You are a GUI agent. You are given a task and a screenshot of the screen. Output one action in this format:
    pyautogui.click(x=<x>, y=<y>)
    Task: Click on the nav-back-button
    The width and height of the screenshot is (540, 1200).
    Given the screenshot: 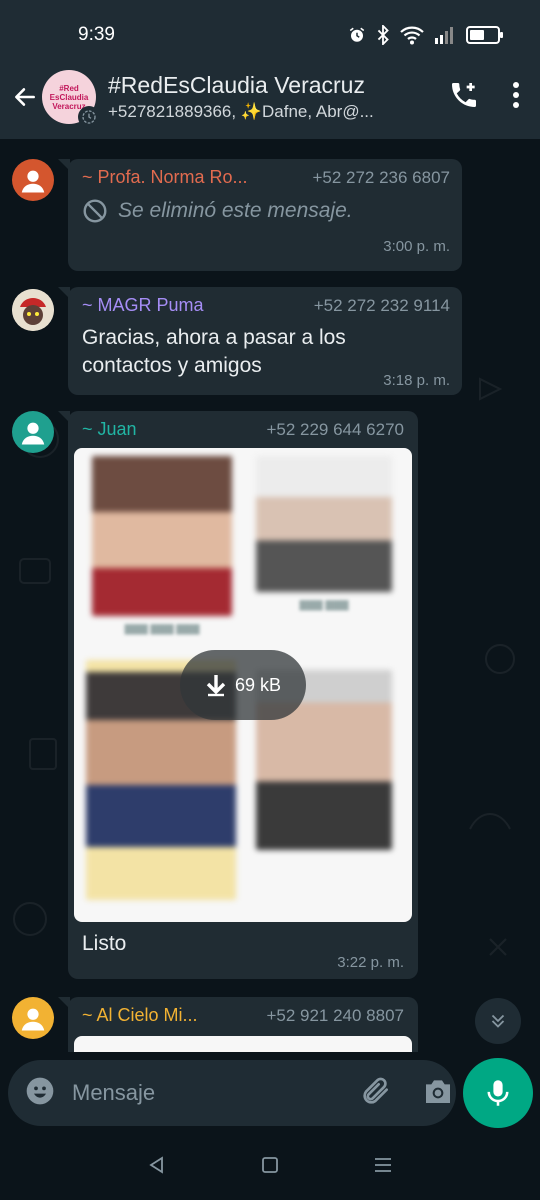 What is the action you would take?
    pyautogui.click(x=157, y=1167)
    